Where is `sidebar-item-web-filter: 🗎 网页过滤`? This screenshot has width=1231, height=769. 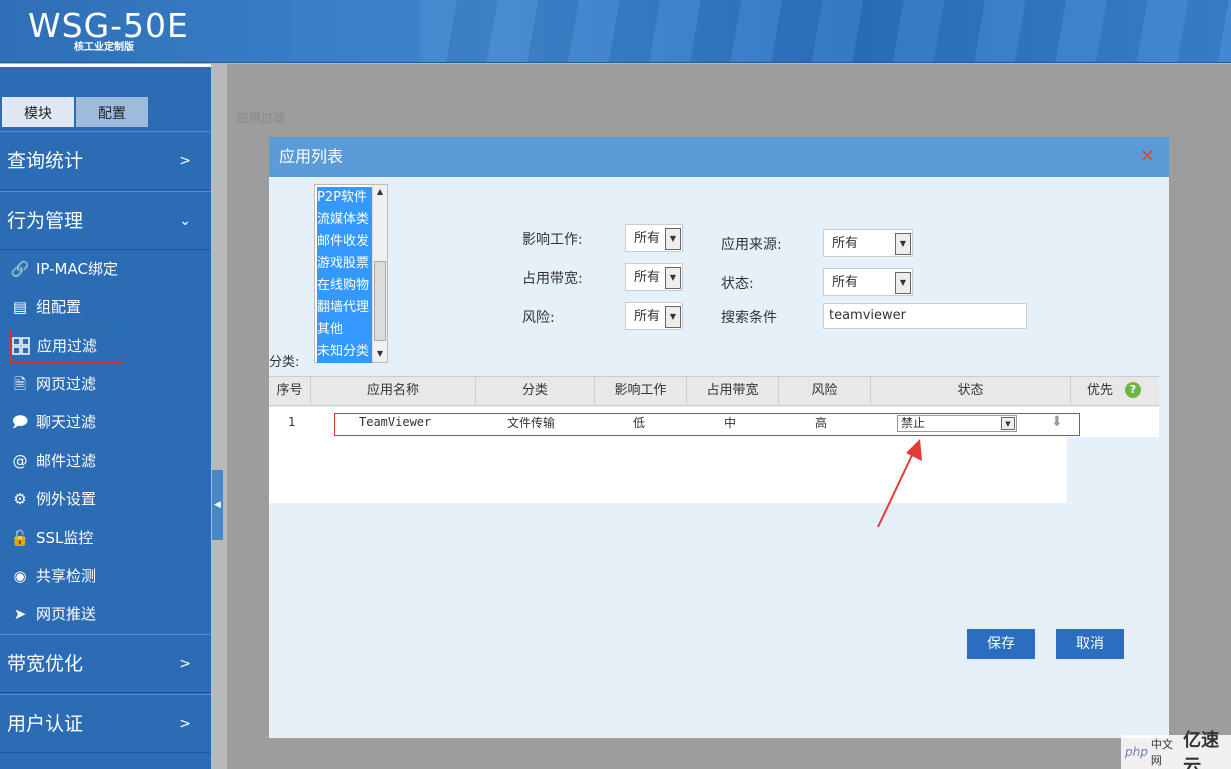 sidebar-item-web-filter: 🗎 网页过滤 is located at coordinates (107, 384).